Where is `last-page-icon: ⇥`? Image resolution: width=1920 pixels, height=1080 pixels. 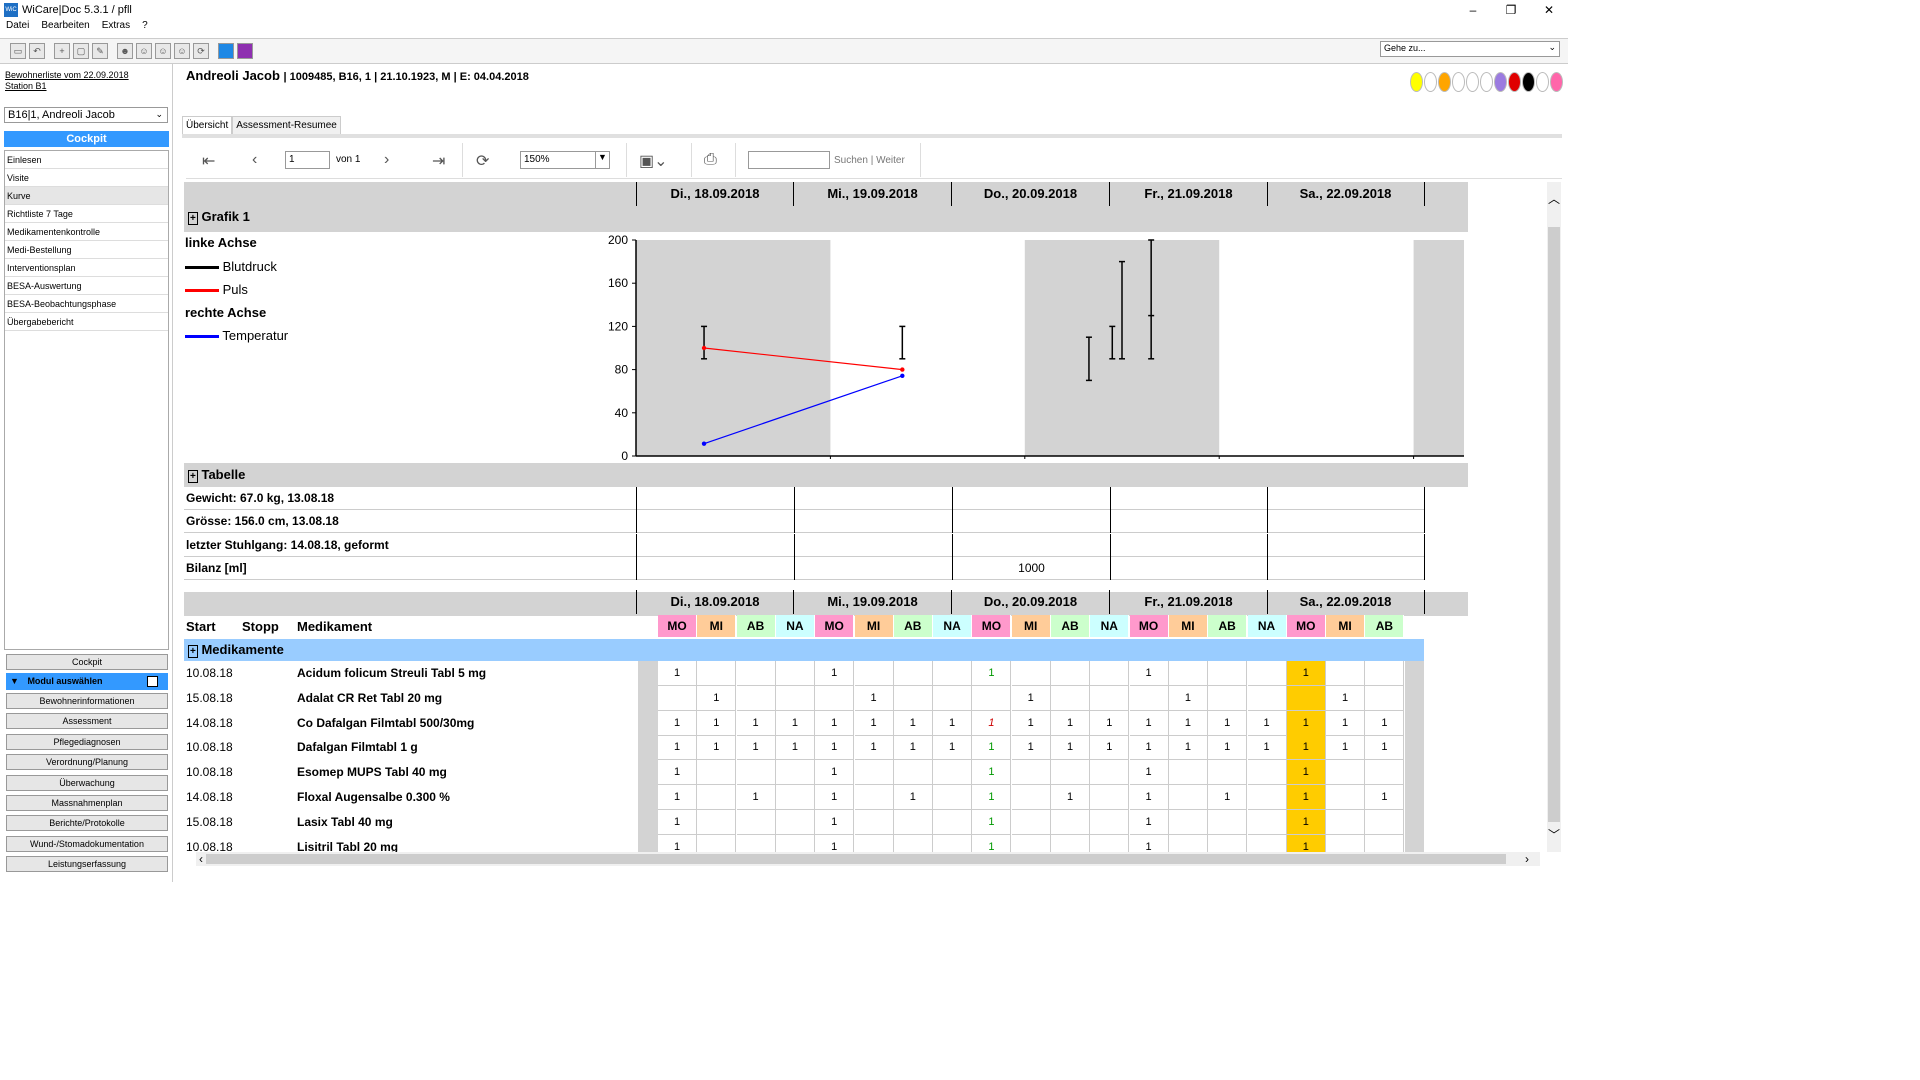
last-page-icon: ⇥ is located at coordinates (438, 161).